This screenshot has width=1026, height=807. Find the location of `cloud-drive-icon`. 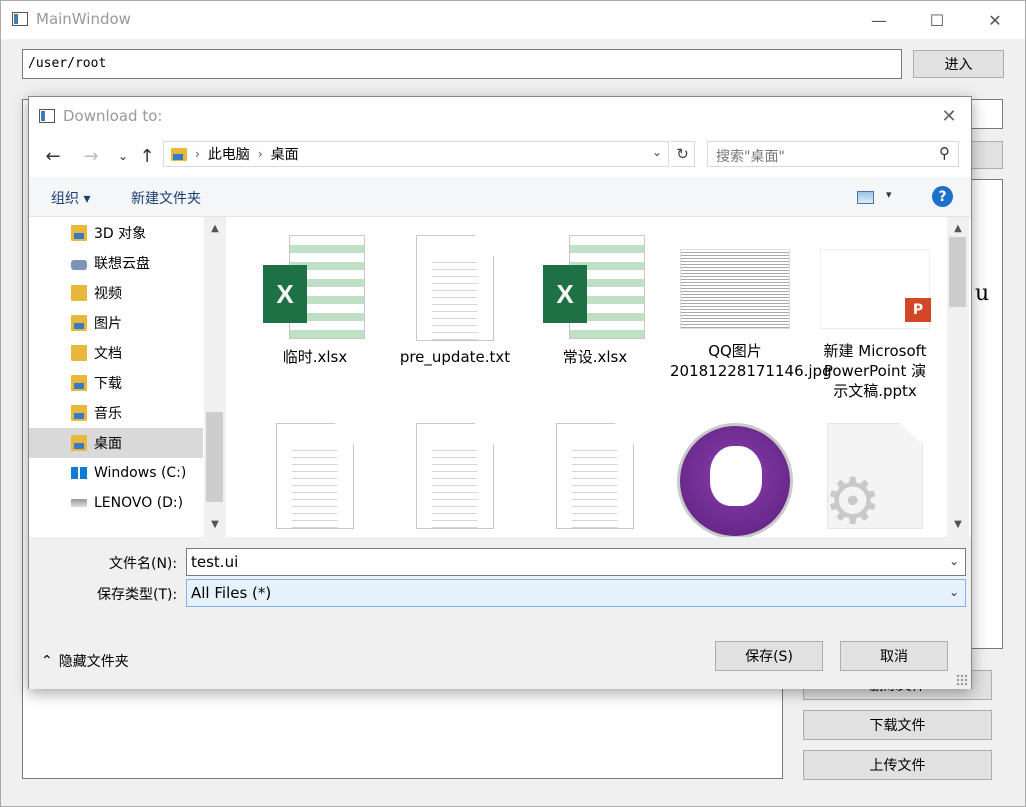

cloud-drive-icon is located at coordinates (79, 265).